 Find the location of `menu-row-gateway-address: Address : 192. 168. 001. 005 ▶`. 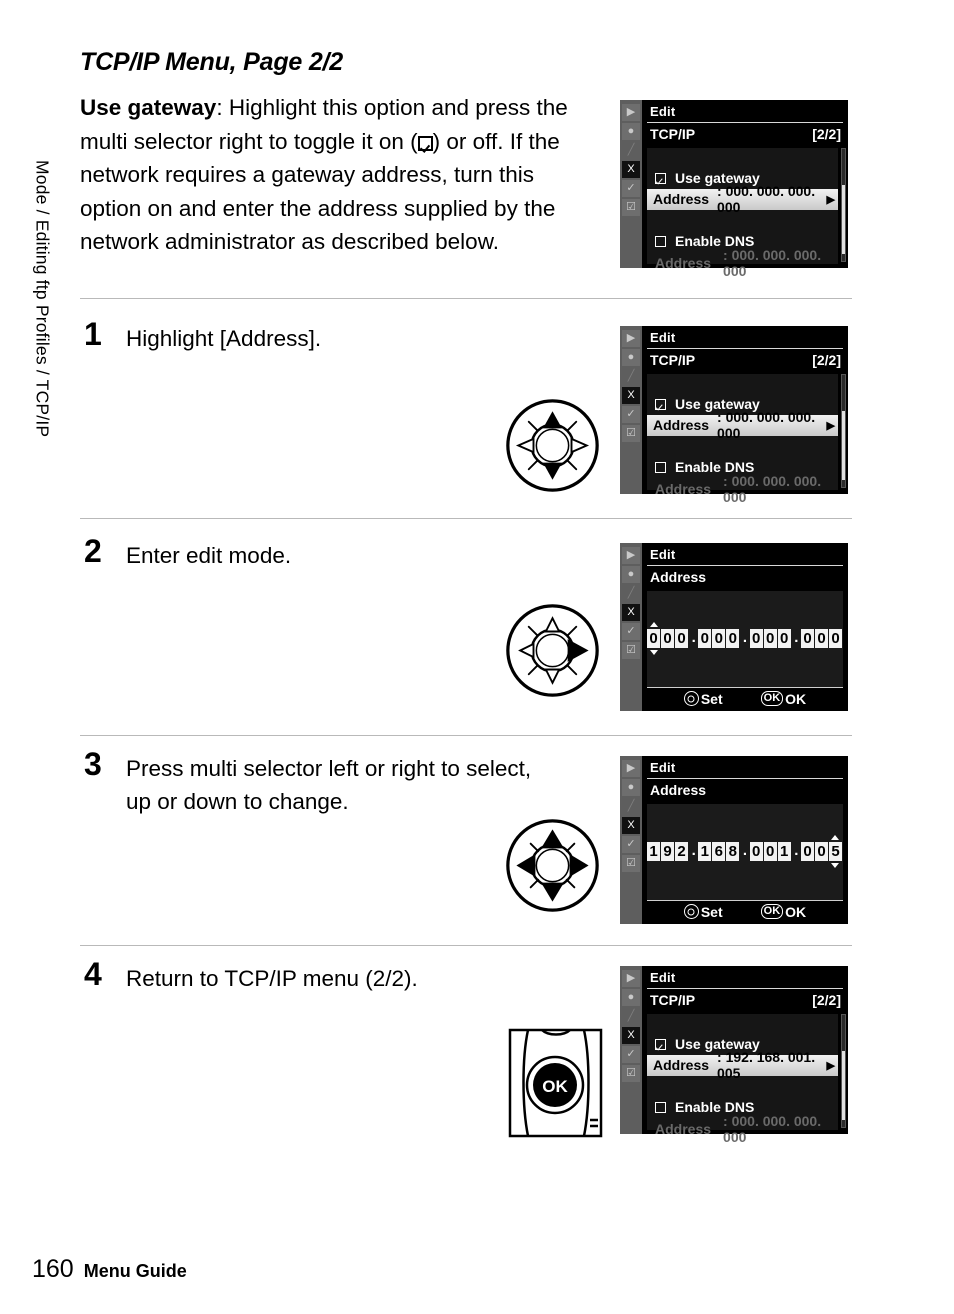

menu-row-gateway-address: Address : 192. 168. 001. 005 ▶ is located at coordinates (742, 1065).